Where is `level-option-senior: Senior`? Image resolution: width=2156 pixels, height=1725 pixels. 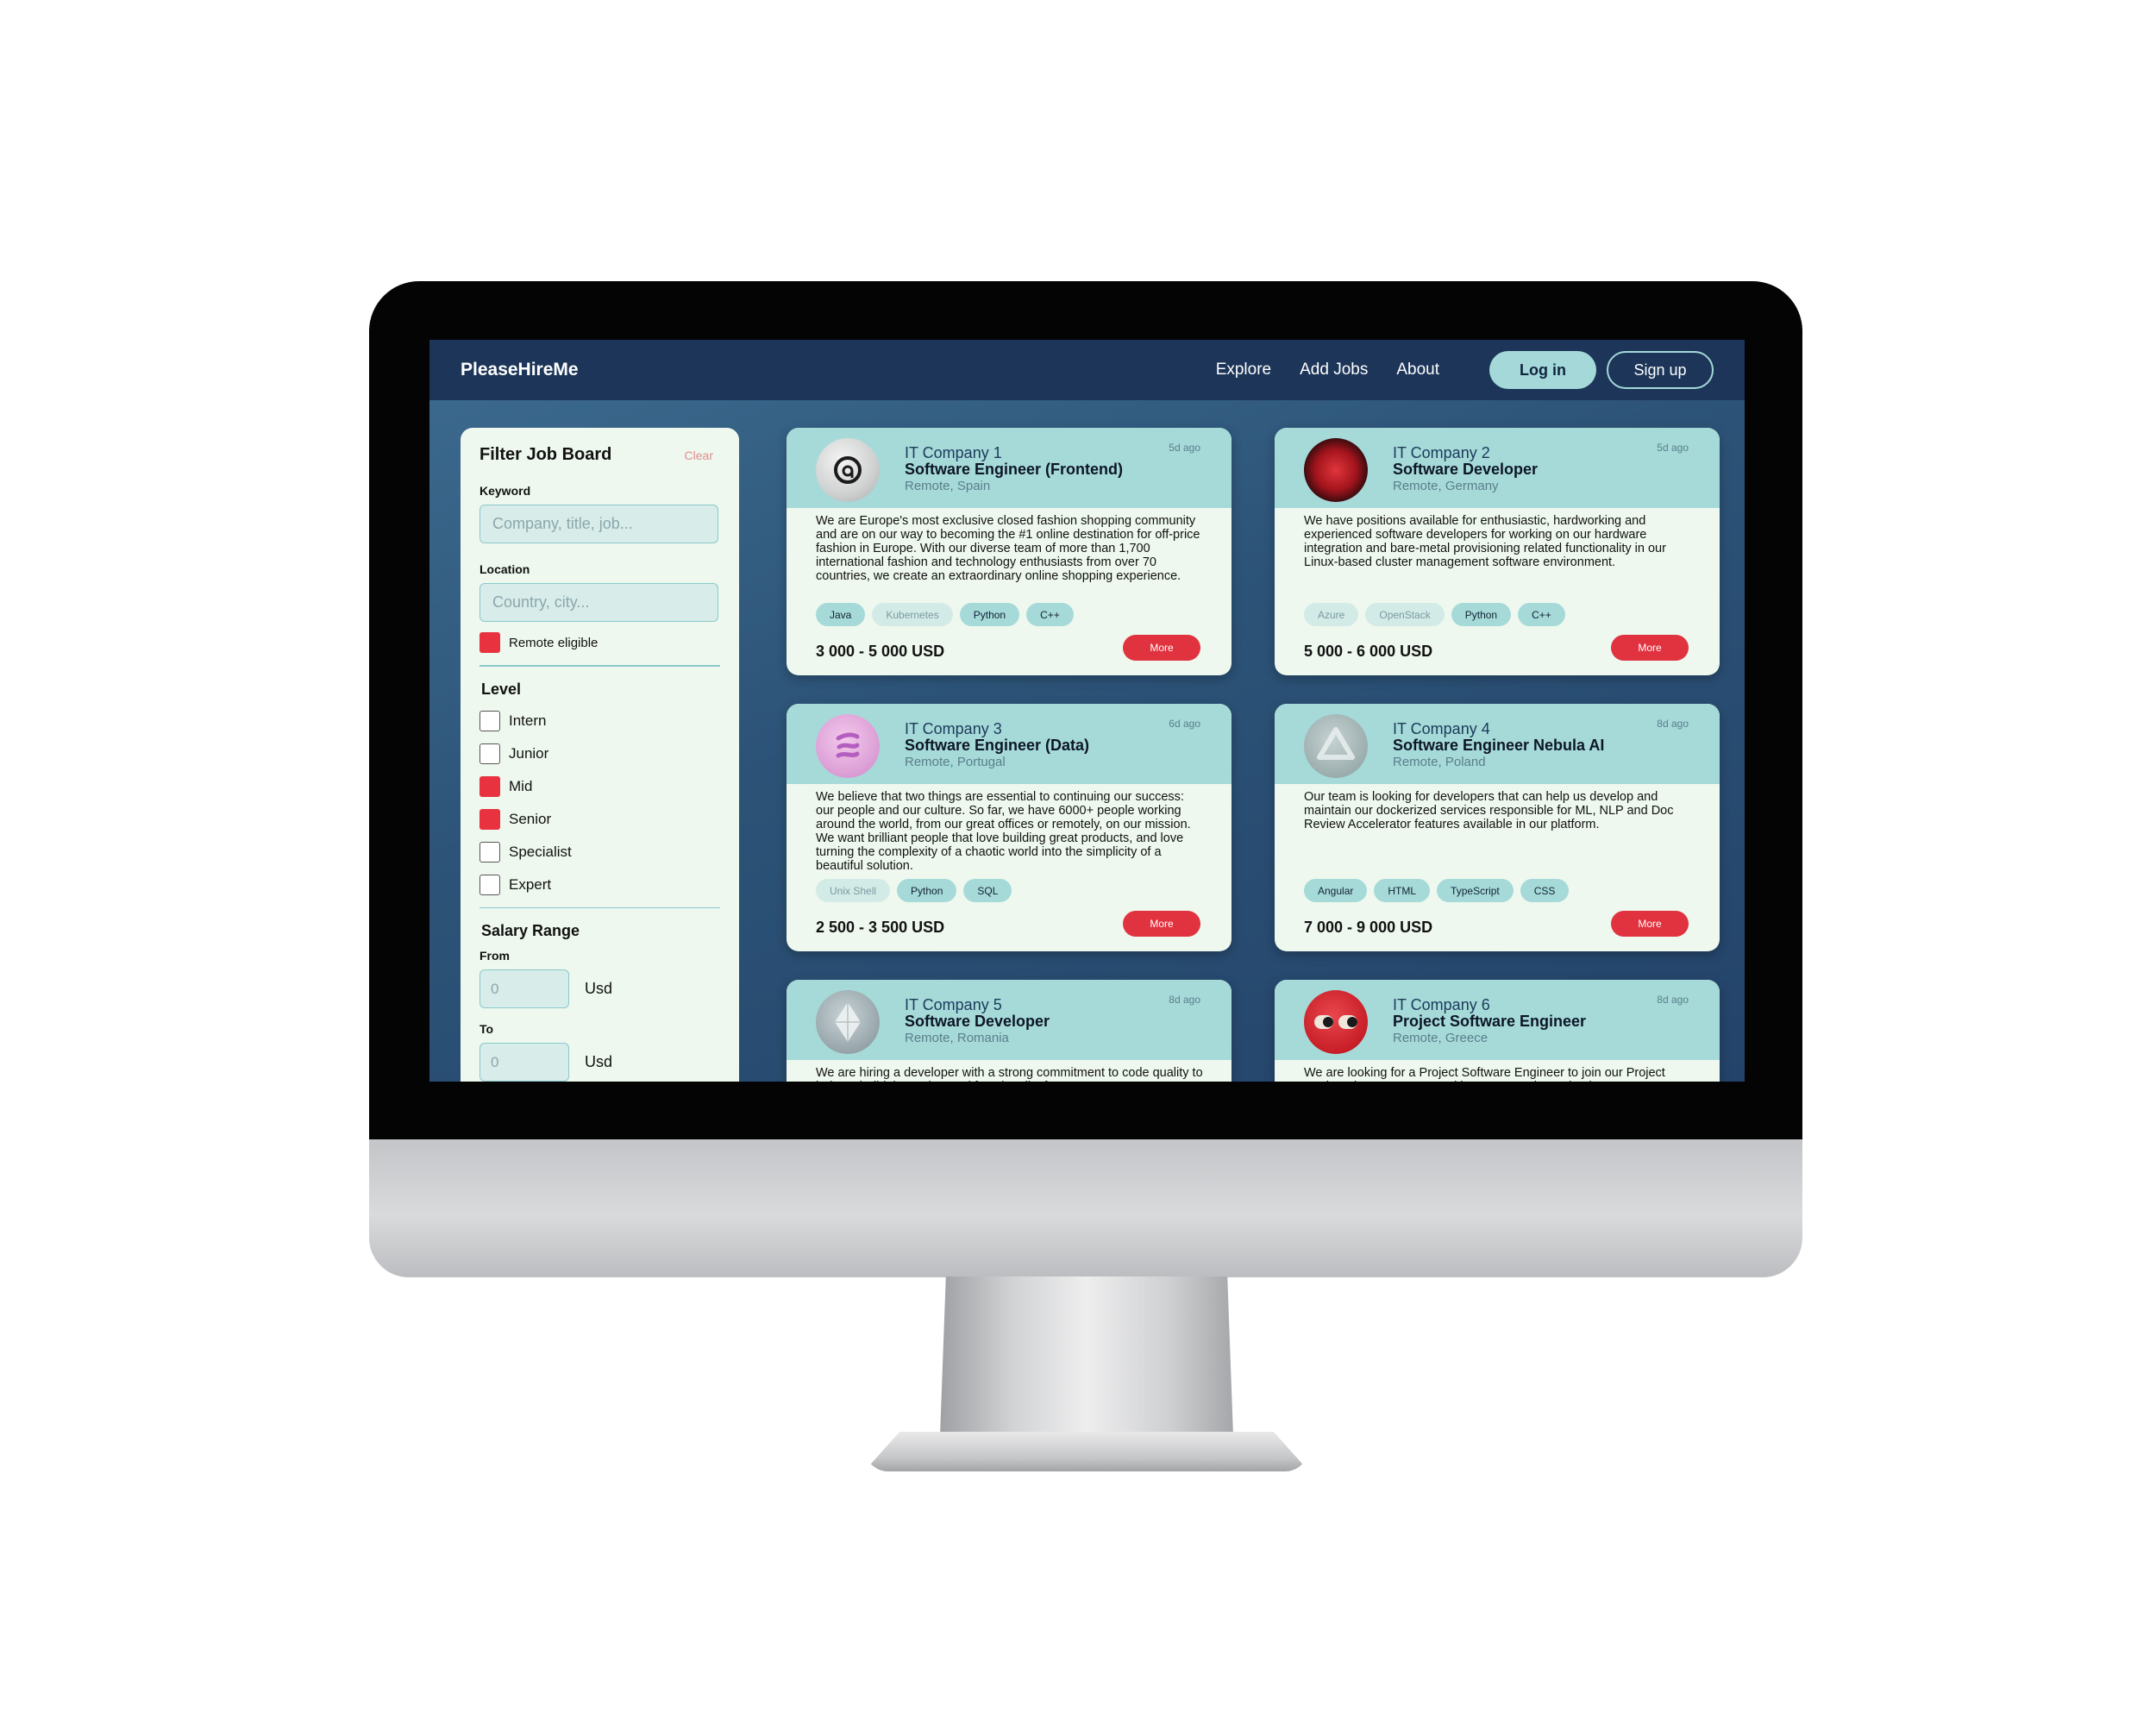
level-option-senior: Senior is located at coordinates (599, 819).